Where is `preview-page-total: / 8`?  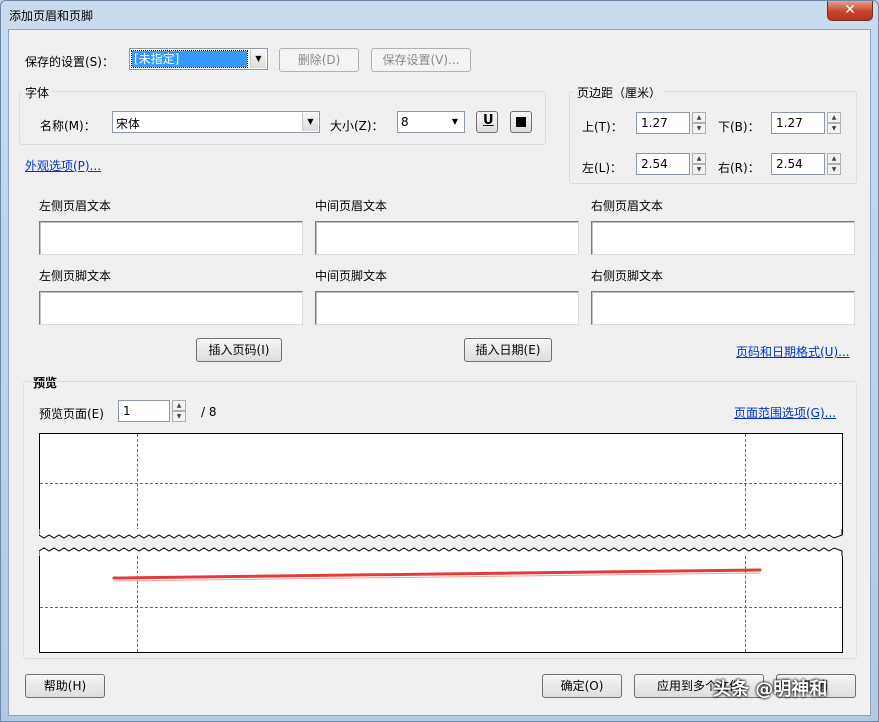 preview-page-total: / 8 is located at coordinates (209, 412).